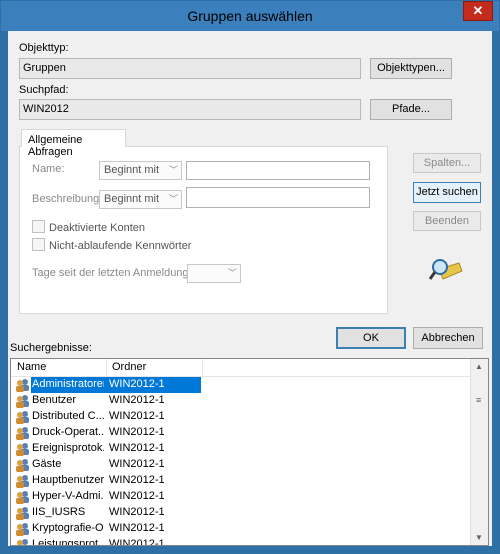 The image size is (500, 554). I want to click on scroll-up-arrow-icon: ▲, so click(479, 366).